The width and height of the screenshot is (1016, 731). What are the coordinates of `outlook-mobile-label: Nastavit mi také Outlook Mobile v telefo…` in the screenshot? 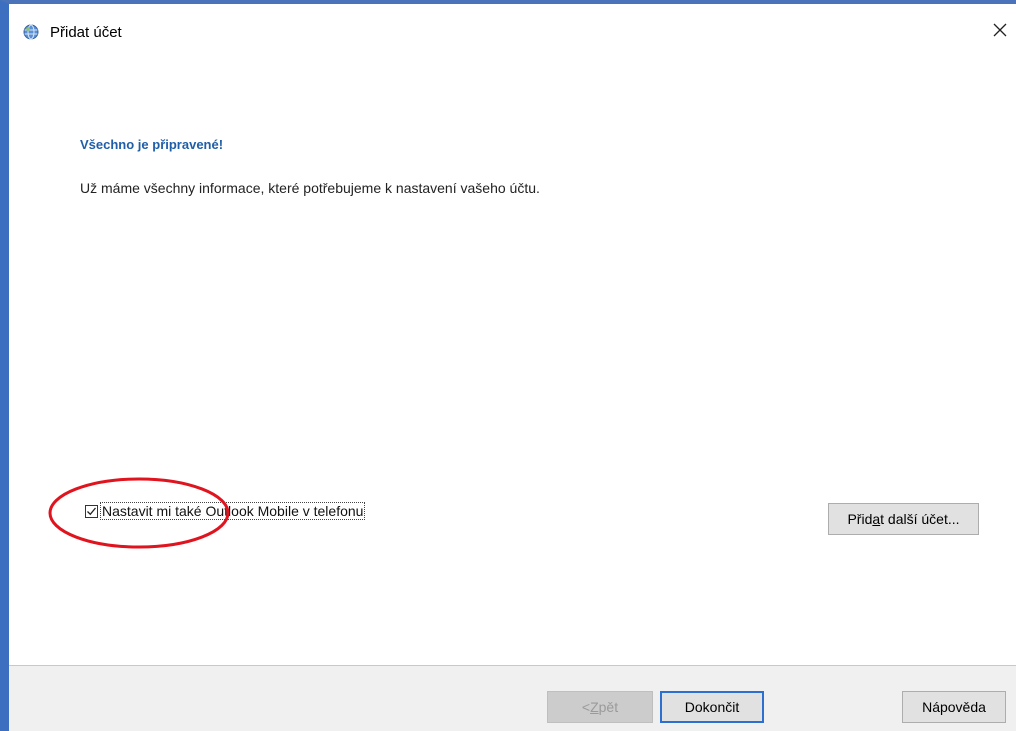 It's located at (233, 511).